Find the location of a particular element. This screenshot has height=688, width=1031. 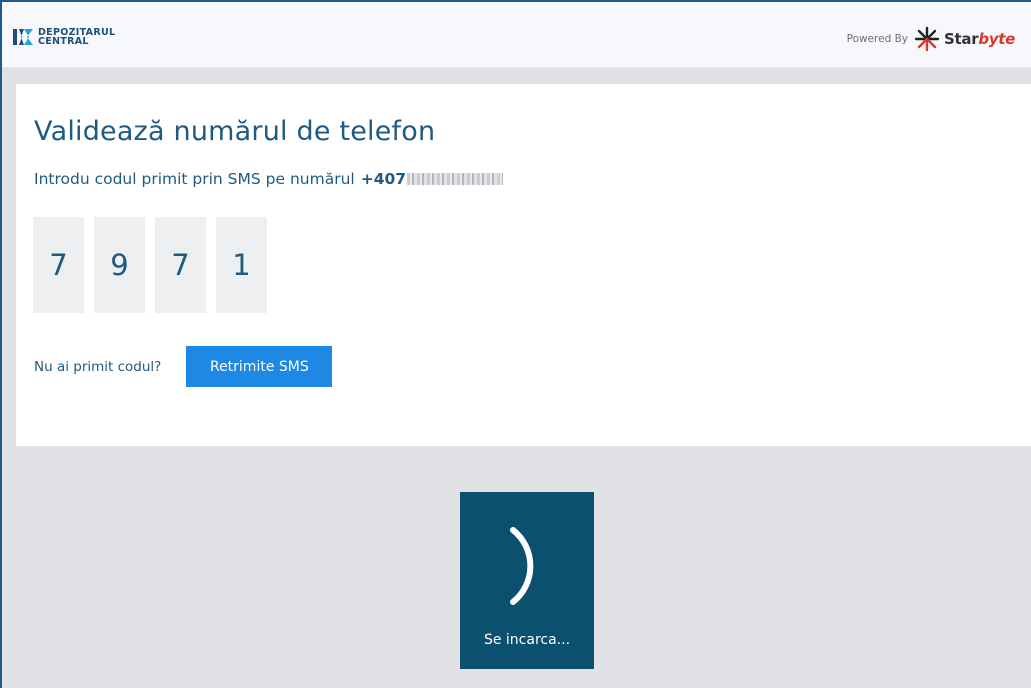

phone-number: +407 is located at coordinates (383, 179).